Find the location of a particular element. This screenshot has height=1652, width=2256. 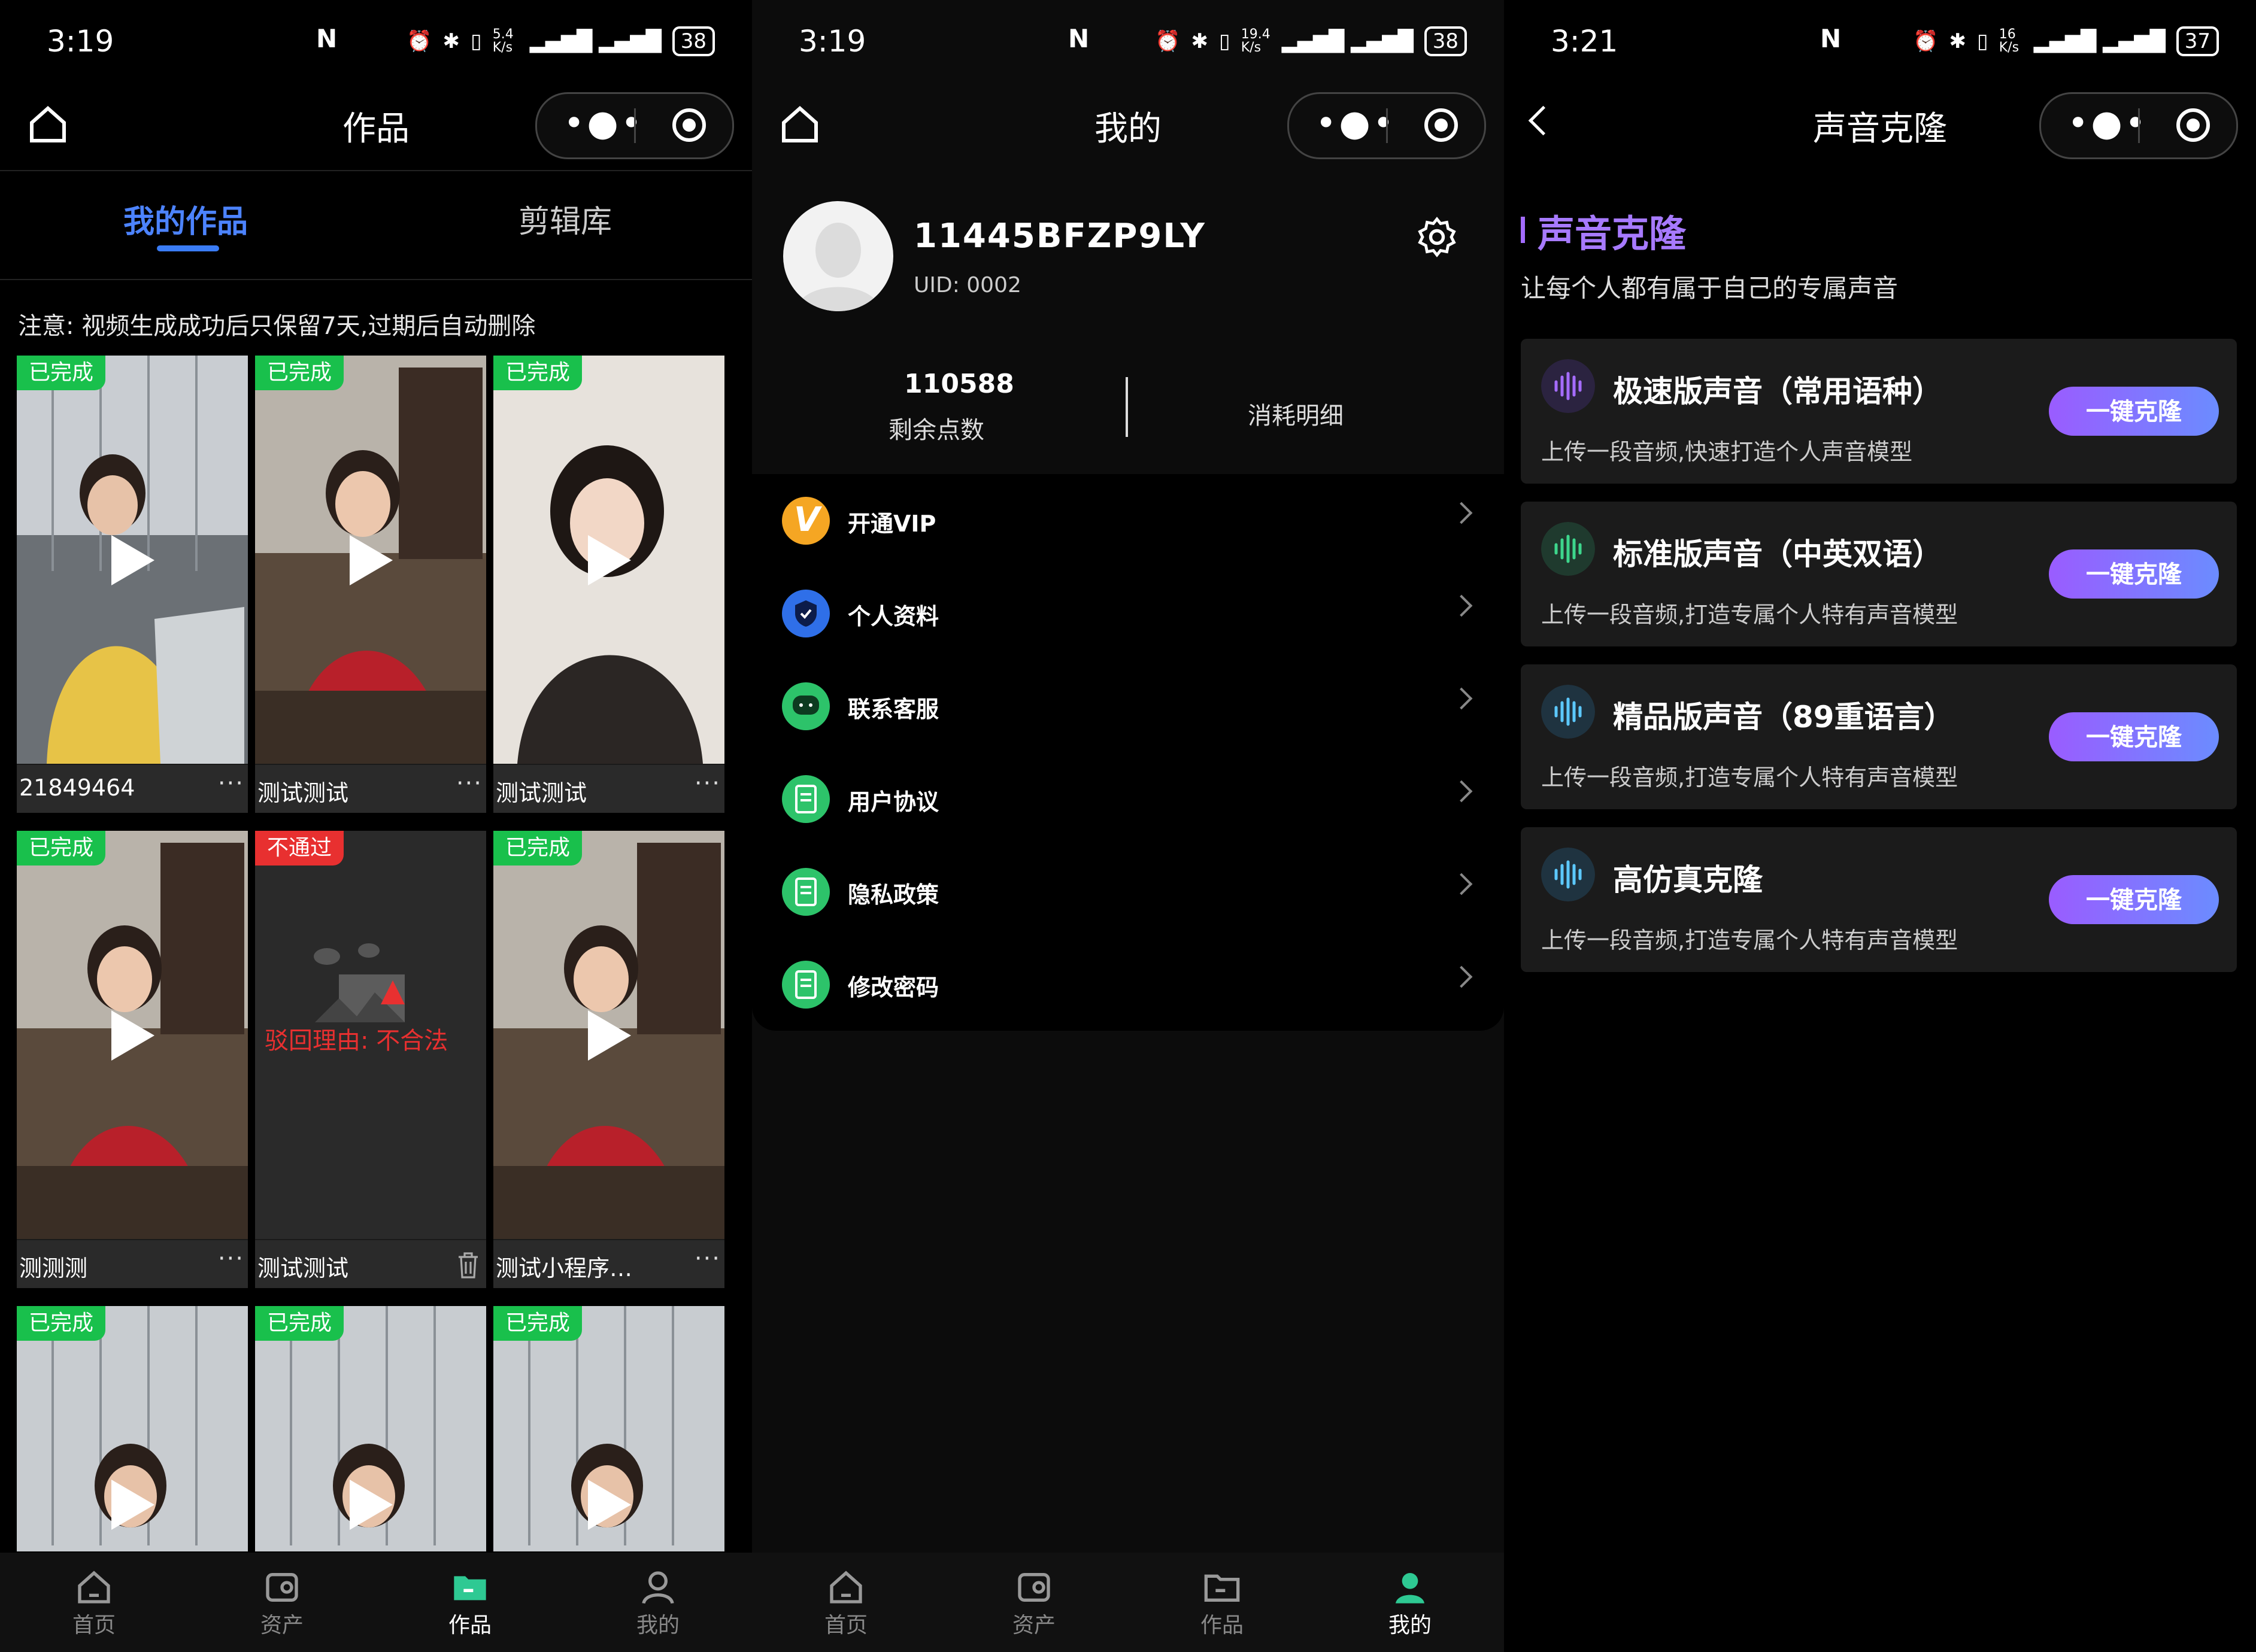

work-card: 已完成 测试小程序… ··· is located at coordinates (608, 1059).